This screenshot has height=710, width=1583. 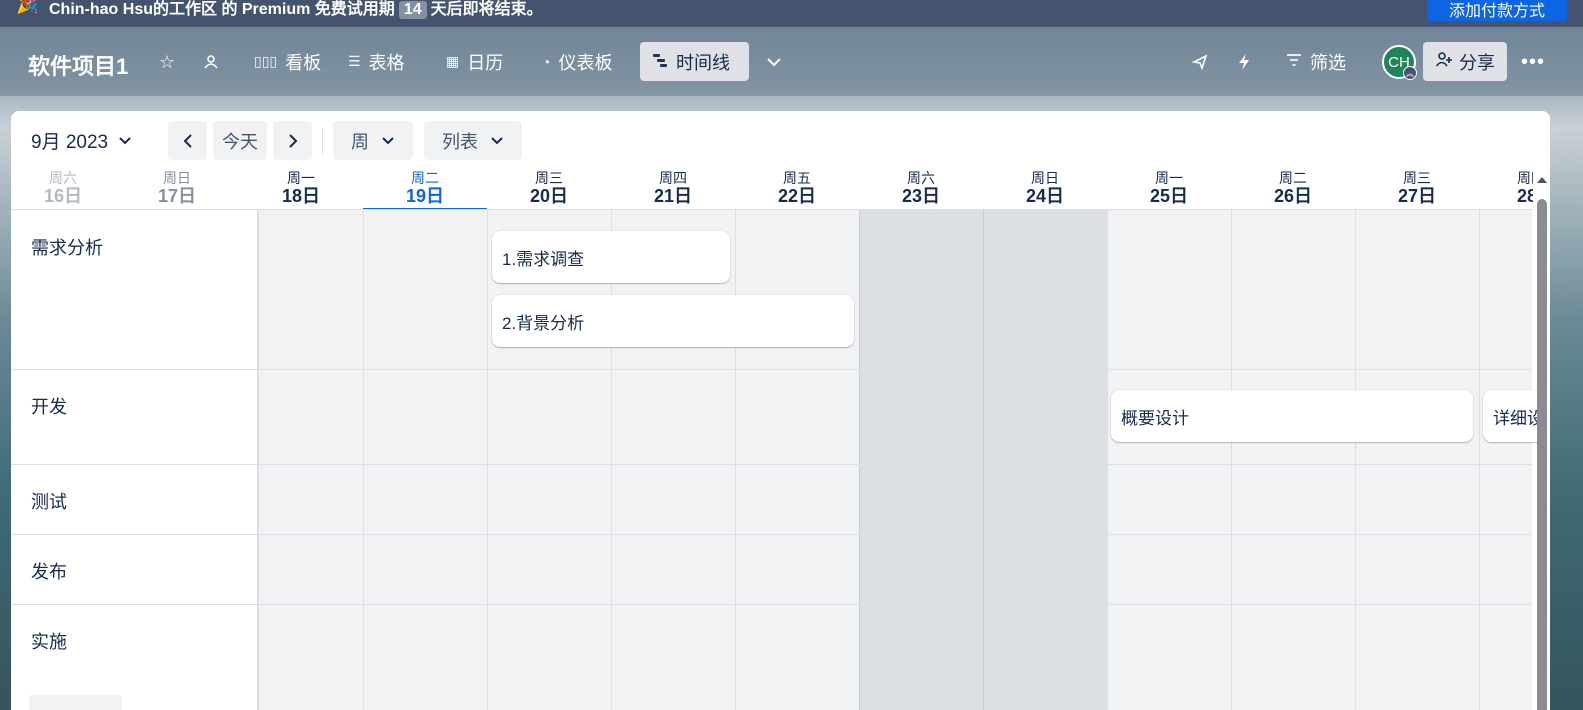 I want to click on day-header: 周四 21日, so click(x=673, y=189).